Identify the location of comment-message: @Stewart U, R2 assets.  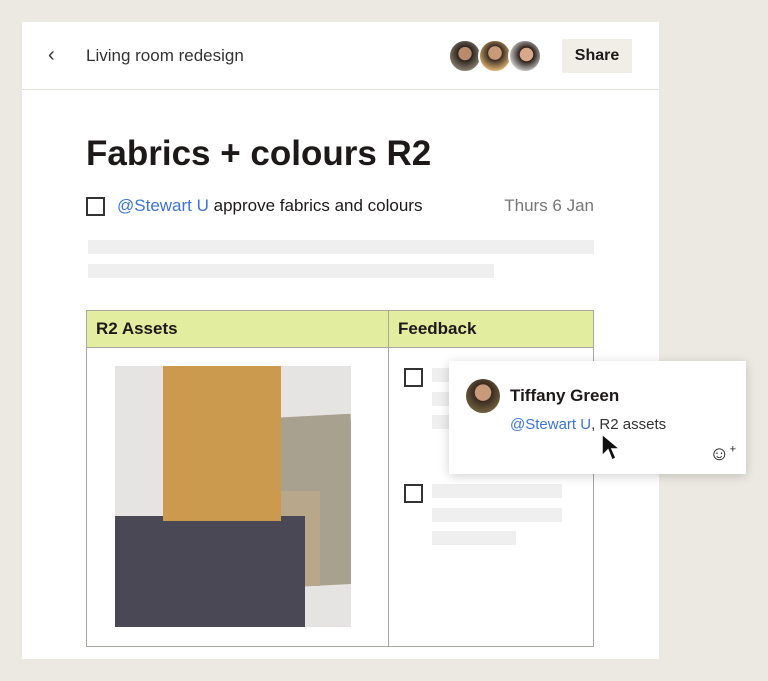
(588, 424).